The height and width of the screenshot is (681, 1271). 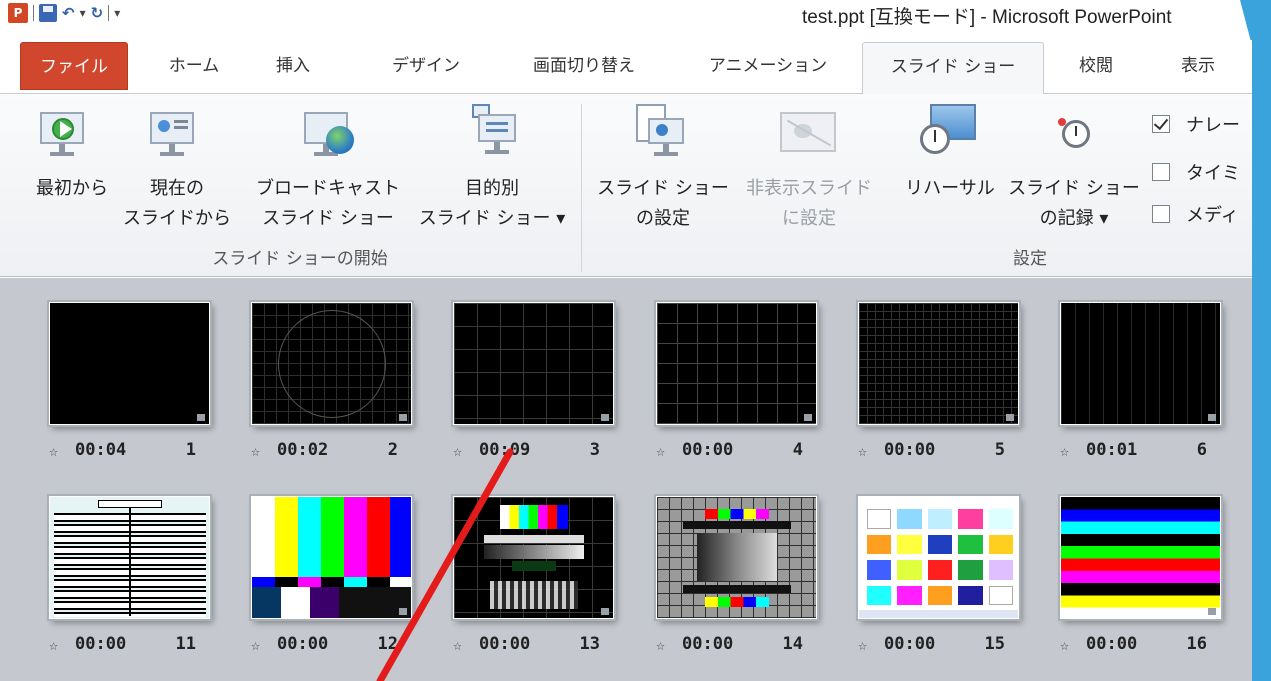 What do you see at coordinates (303, 450) in the screenshot?
I see `slide-timing: 00:02` at bounding box center [303, 450].